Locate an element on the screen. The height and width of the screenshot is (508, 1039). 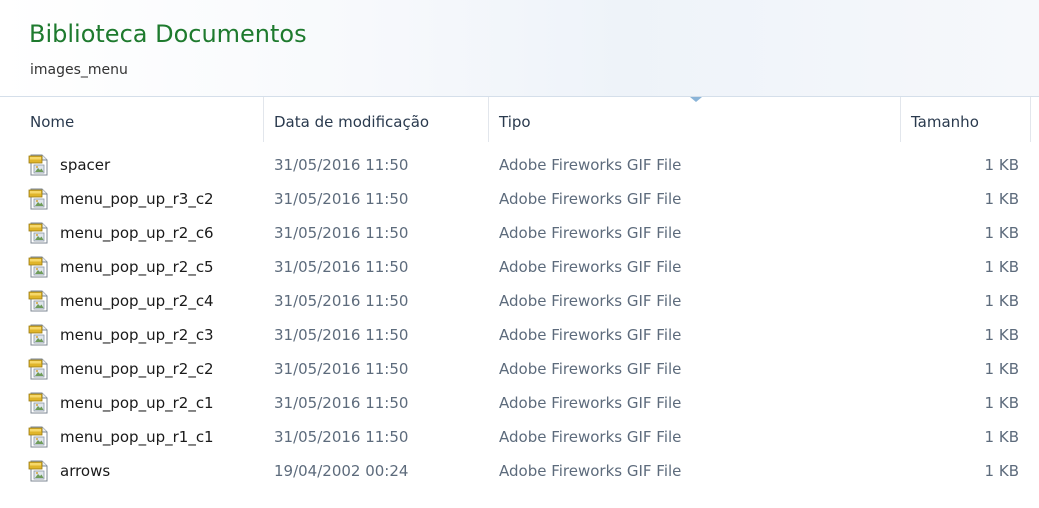
column-header-tipo: Tipo is located at coordinates (695, 119).